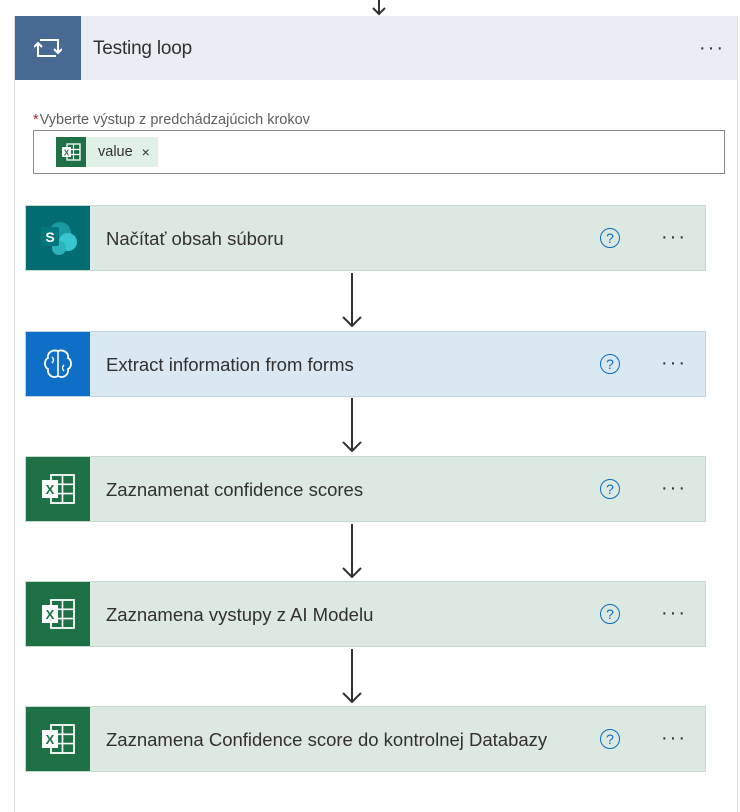 This screenshot has width=740, height=812. Describe the element at coordinates (230, 364) in the screenshot. I see `action-title: Extract information from forms` at that location.